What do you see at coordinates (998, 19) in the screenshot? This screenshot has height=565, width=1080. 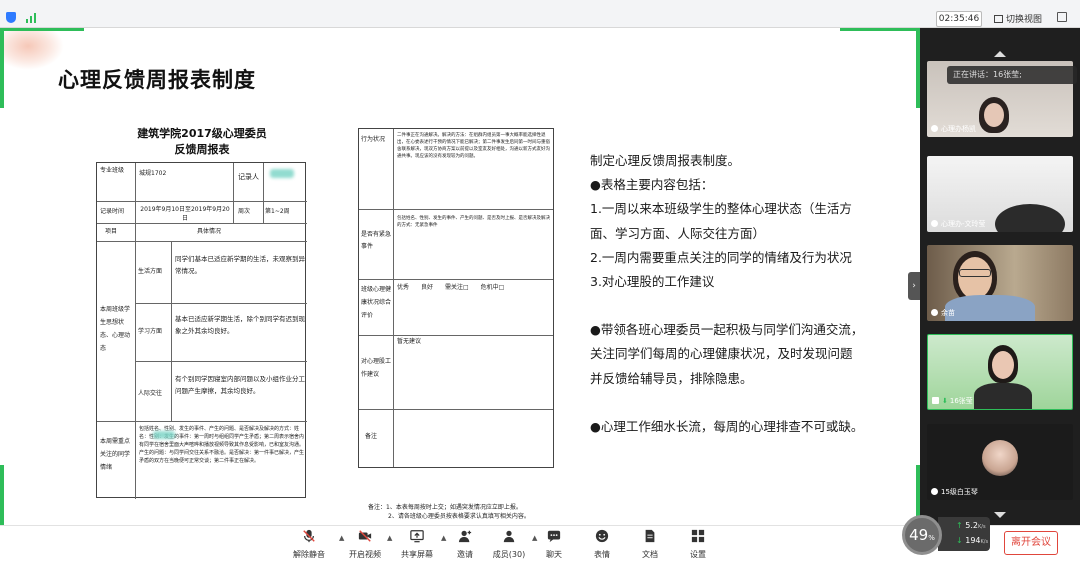 I see `grid-icon` at bounding box center [998, 19].